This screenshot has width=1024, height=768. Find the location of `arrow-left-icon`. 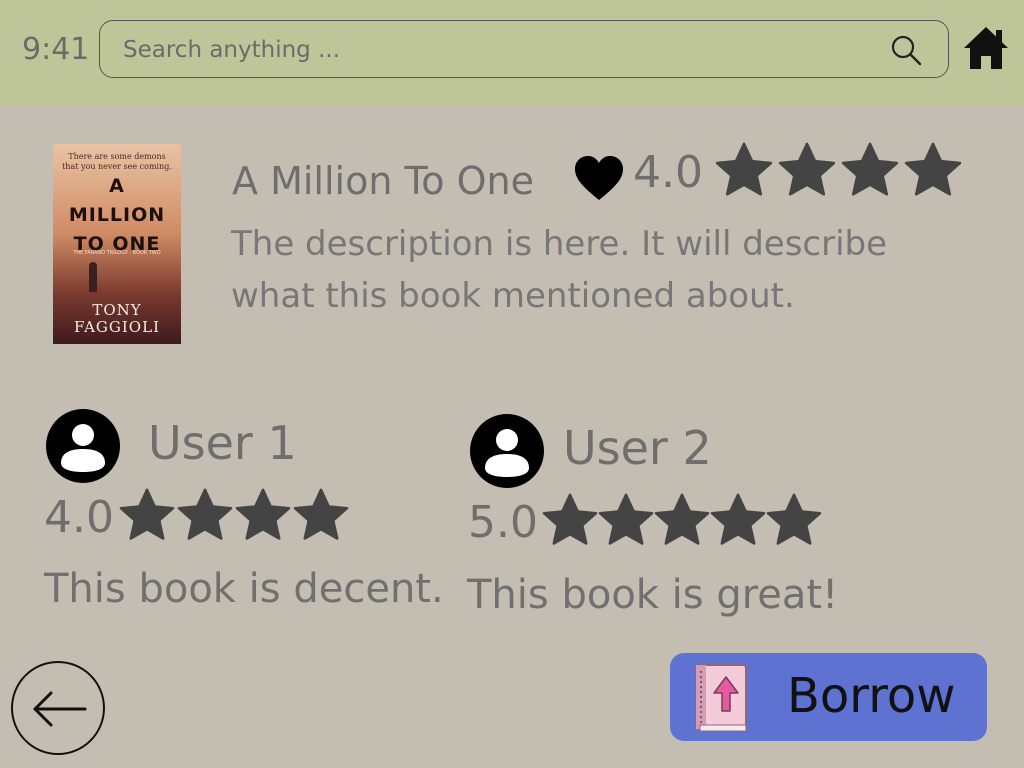

arrow-left-icon is located at coordinates (60, 709).